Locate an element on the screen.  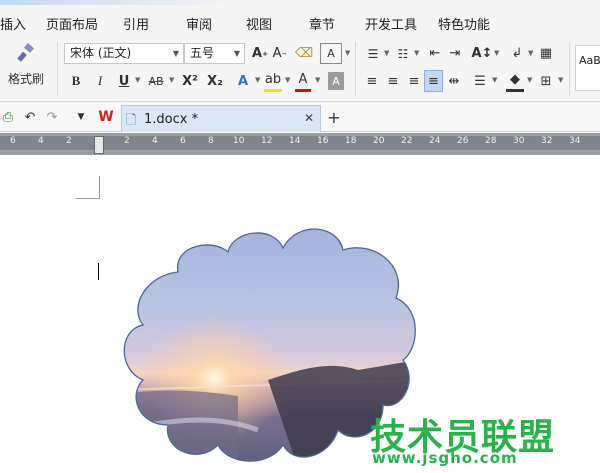
font-color-icon: A is located at coordinates (303, 81).